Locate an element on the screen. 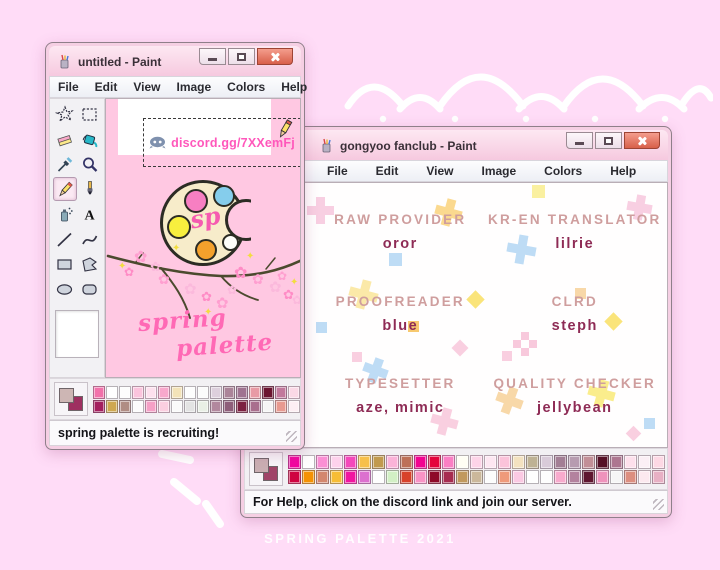  tool-select is located at coordinates (90, 114).